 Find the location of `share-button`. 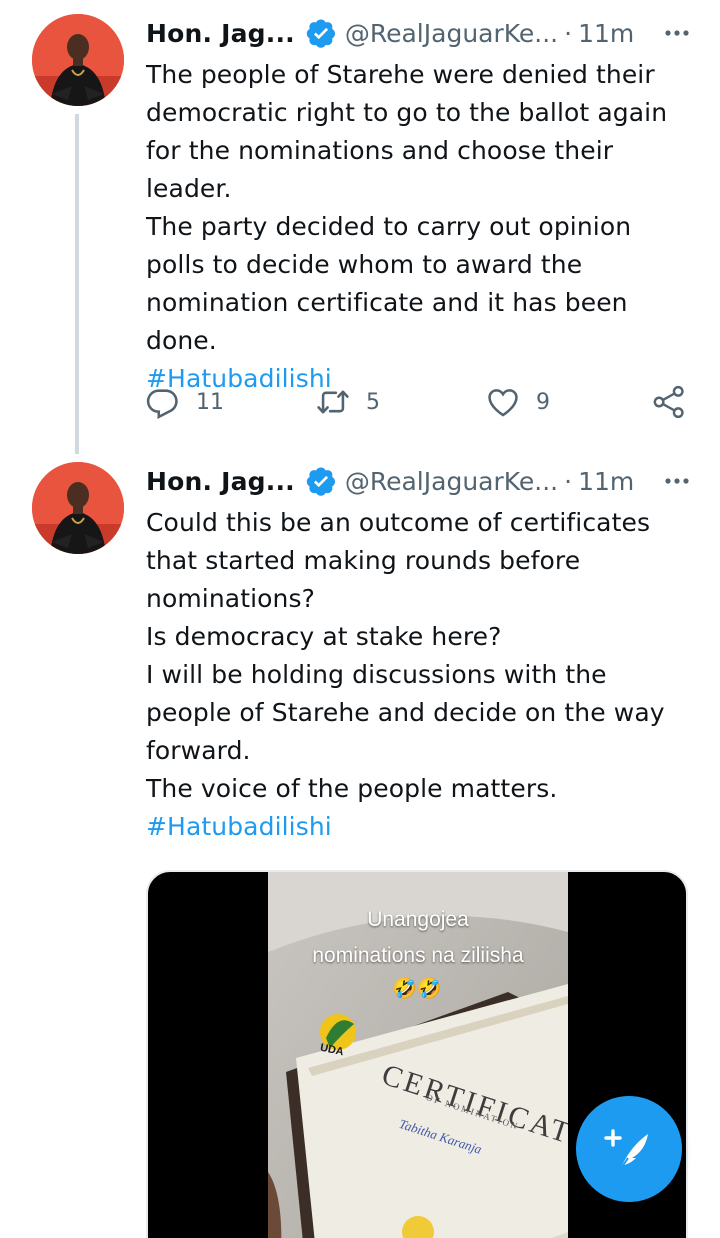

share-button is located at coordinates (669, 402).